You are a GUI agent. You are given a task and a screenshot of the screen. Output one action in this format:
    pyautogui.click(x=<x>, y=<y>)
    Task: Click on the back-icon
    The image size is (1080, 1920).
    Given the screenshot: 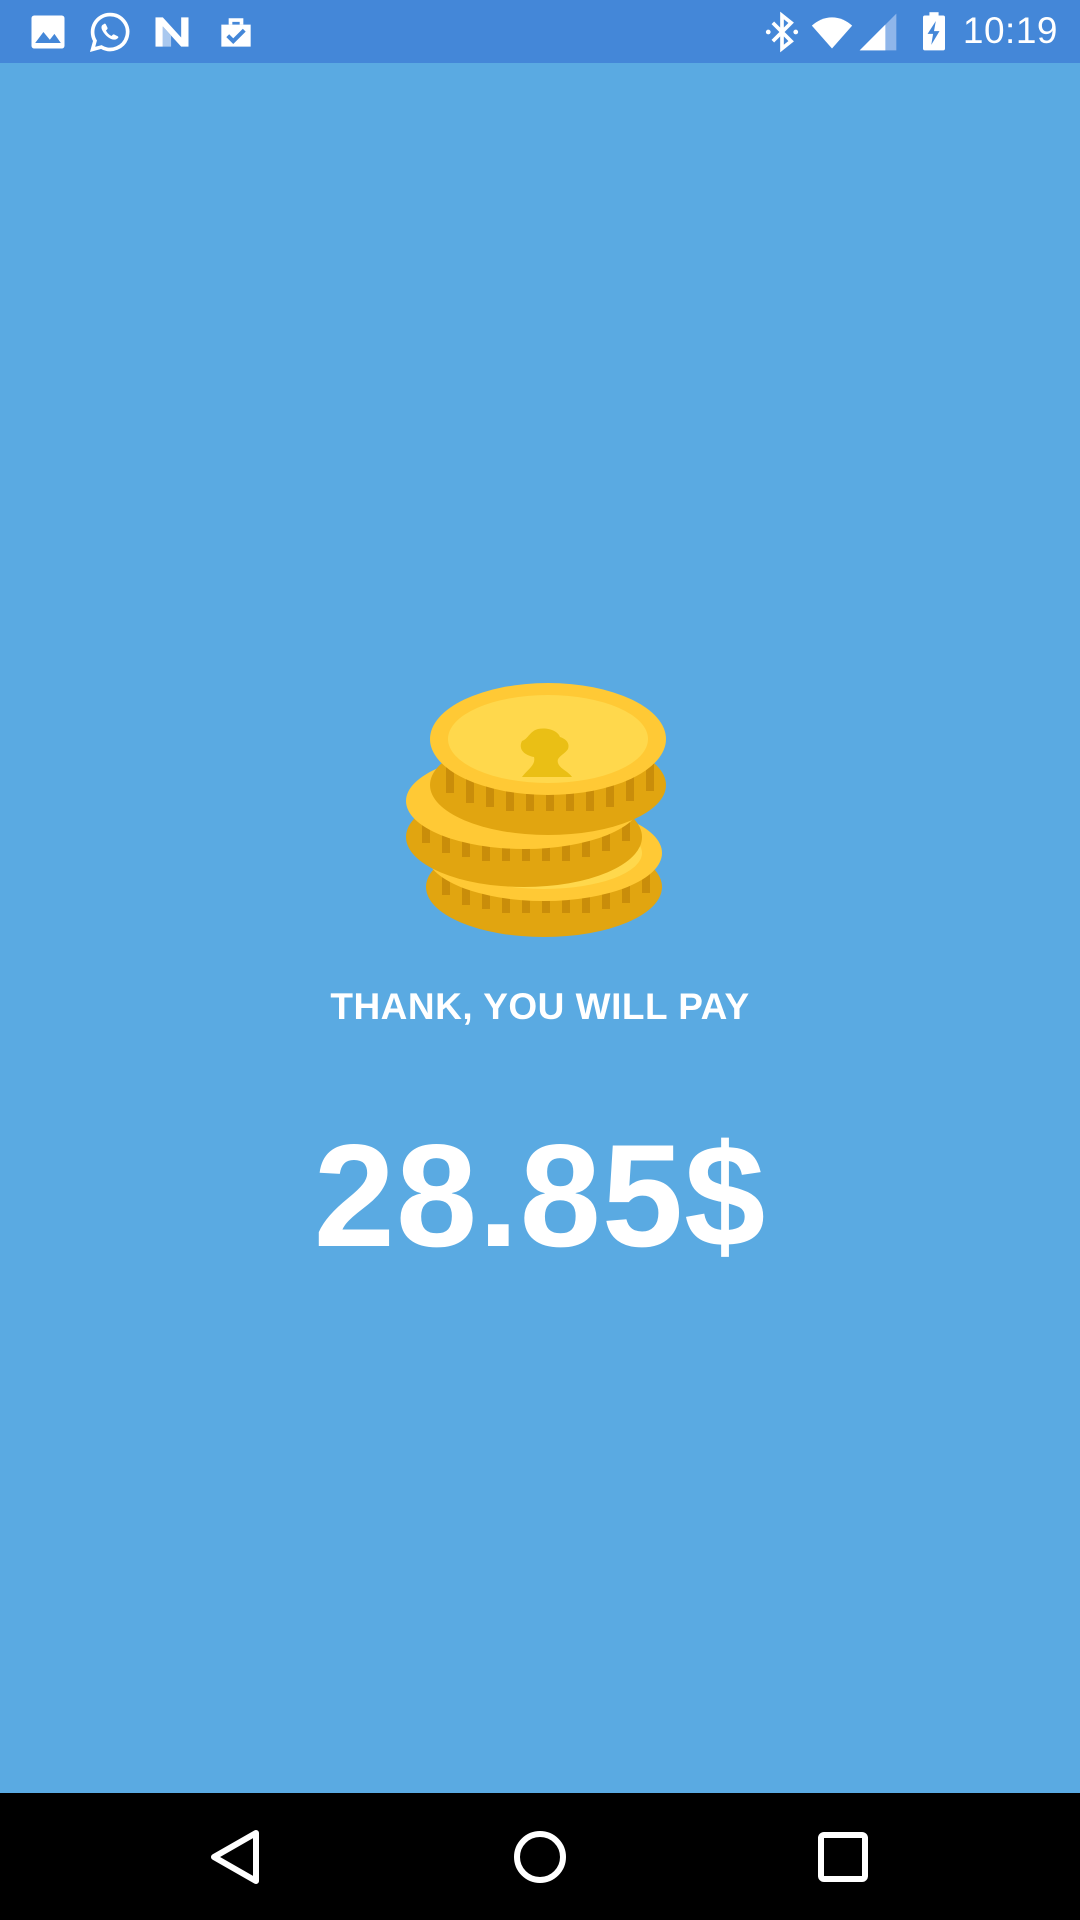 What is the action you would take?
    pyautogui.click(x=236, y=1857)
    